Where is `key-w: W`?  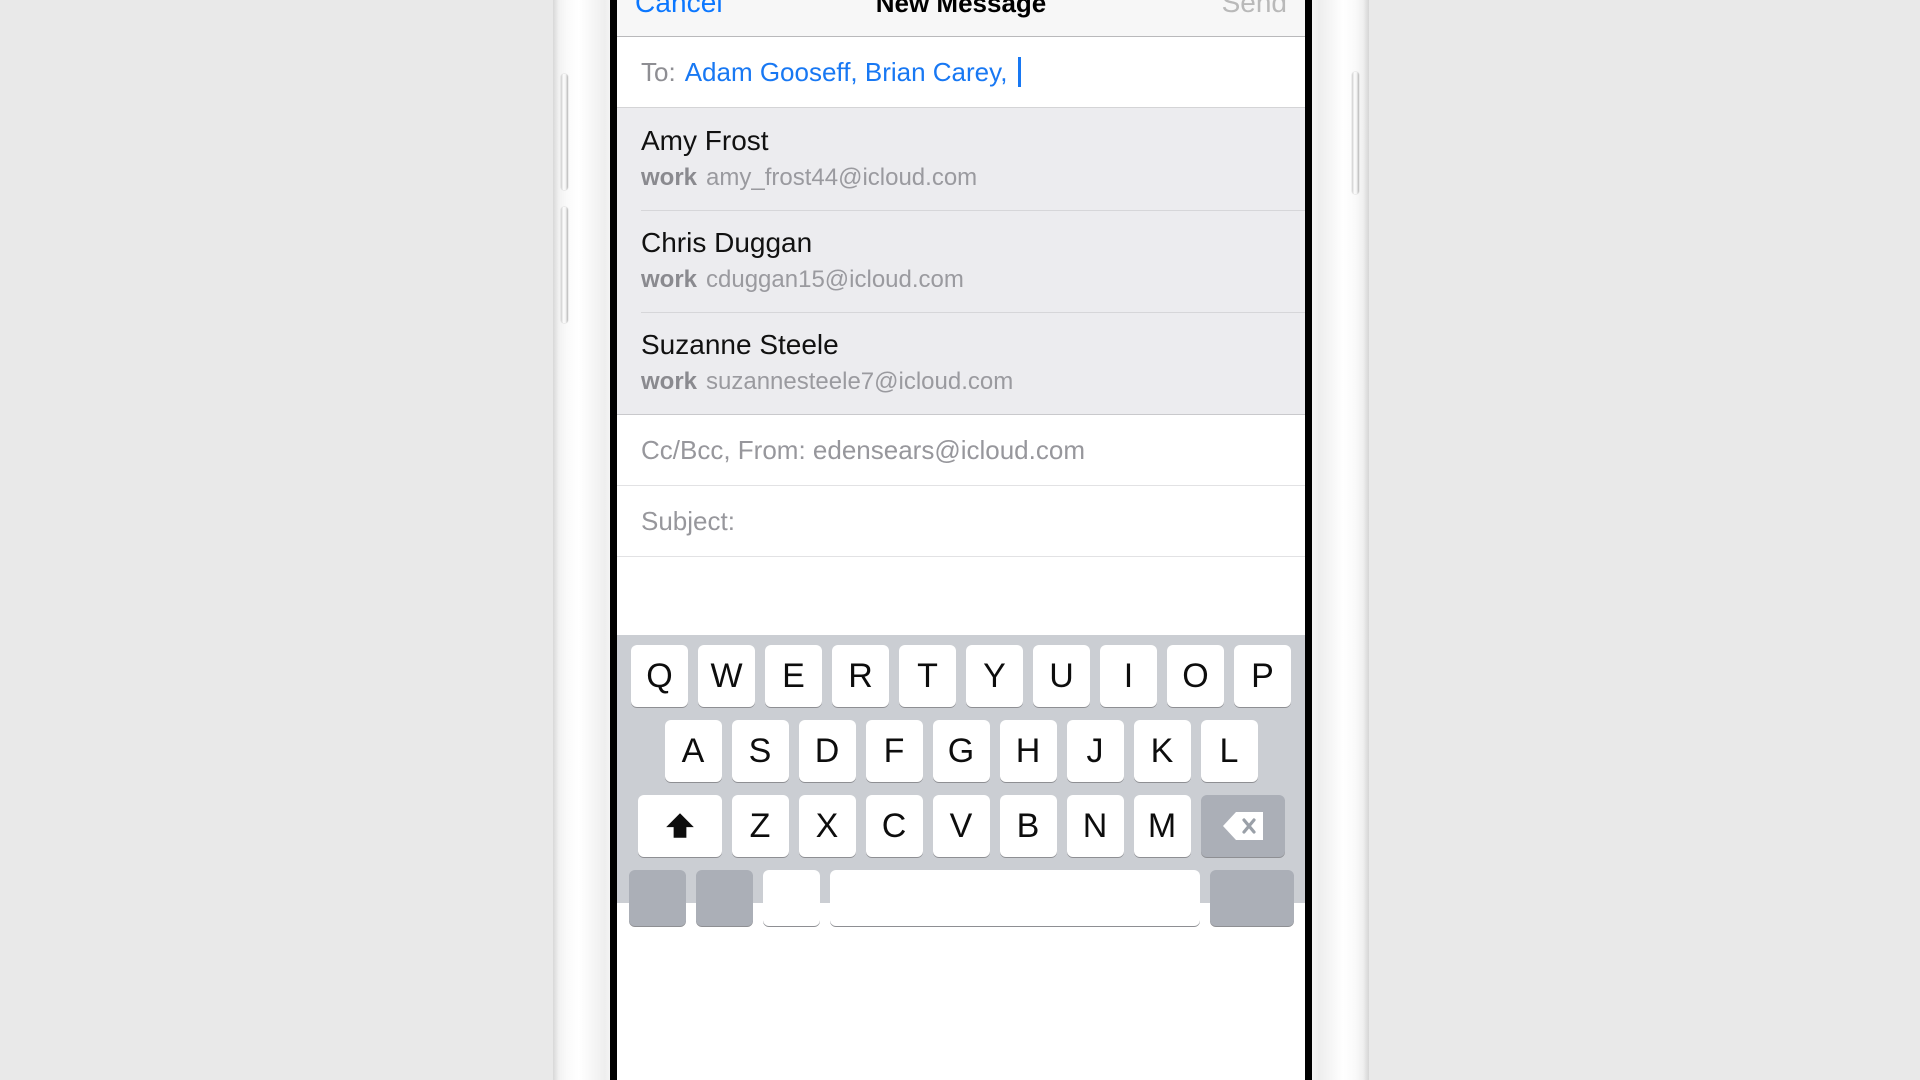
key-w: W is located at coordinates (726, 676).